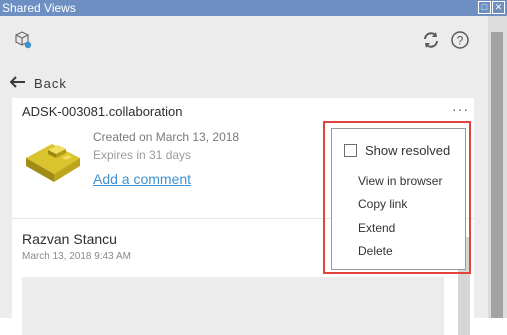 This screenshot has width=507, height=335. What do you see at coordinates (233, 306) in the screenshot?
I see `comment-body` at bounding box center [233, 306].